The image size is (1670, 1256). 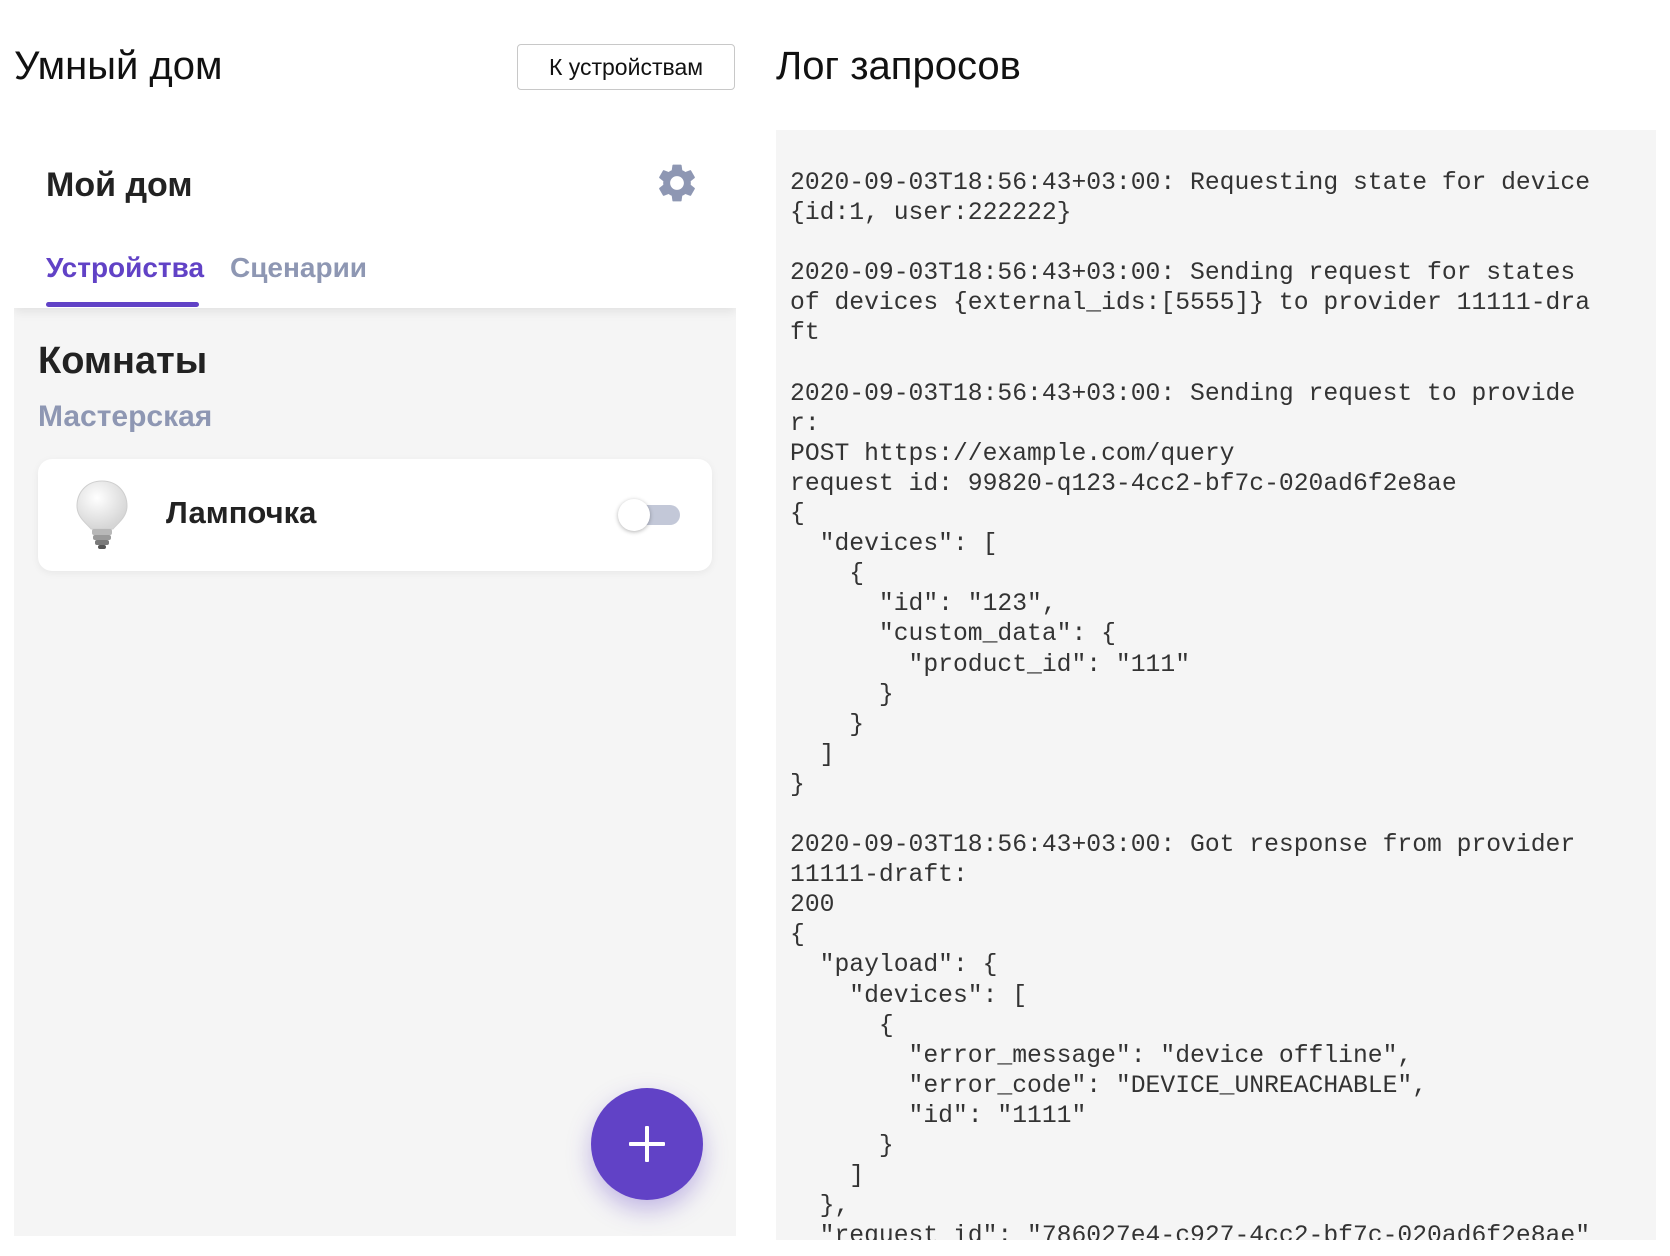 I want to click on tab-scenarios: Сценарии, so click(x=298, y=268).